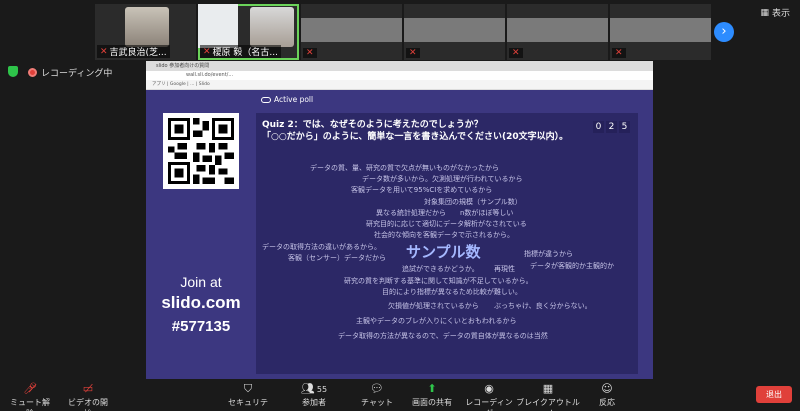 The image size is (800, 411). Describe the element at coordinates (411, 213) in the screenshot. I see `cloud-word: 異なる統計処理だから` at that location.